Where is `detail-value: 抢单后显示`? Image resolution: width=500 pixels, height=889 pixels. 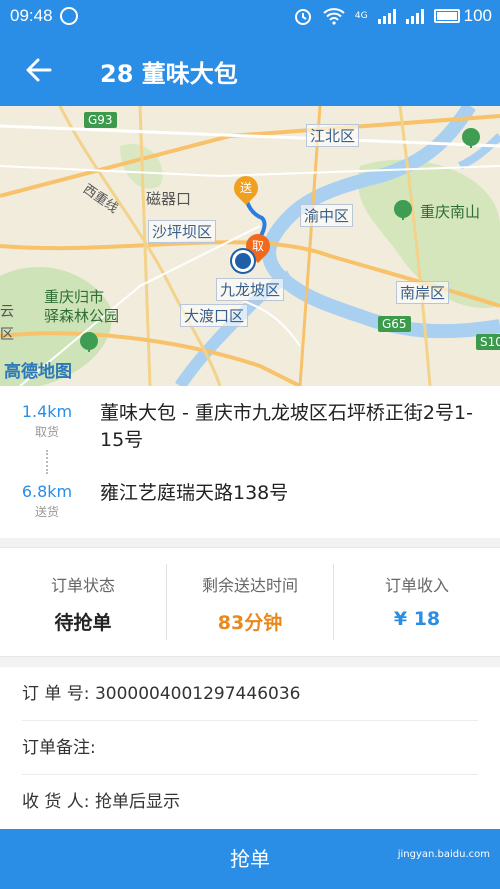
detail-value: 抢单后显示 is located at coordinates (137, 802).